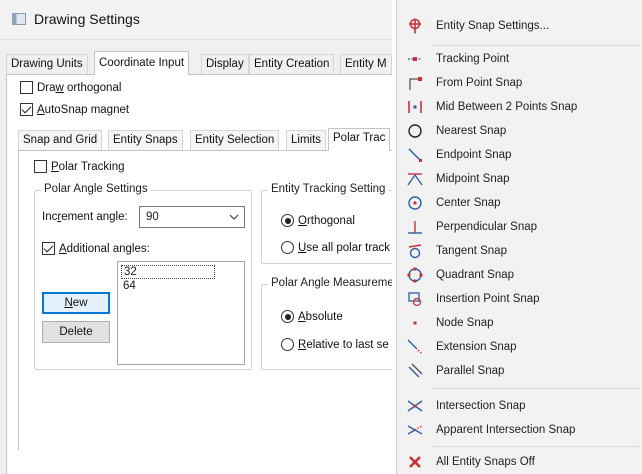  I want to click on subtab-polar-tracking: Polar Trac, so click(359, 139).